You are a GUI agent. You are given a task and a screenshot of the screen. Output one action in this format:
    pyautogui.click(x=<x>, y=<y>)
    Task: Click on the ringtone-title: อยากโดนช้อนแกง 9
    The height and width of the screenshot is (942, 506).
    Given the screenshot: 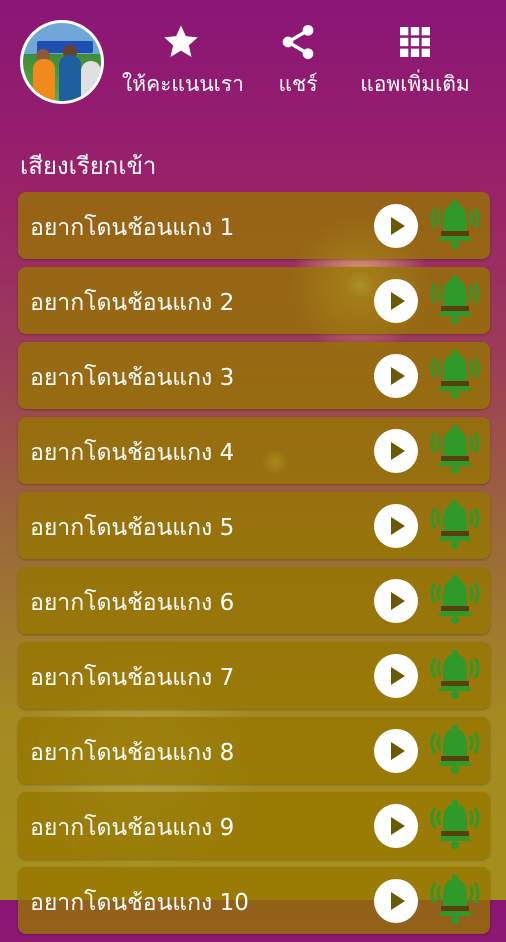 What is the action you would take?
    pyautogui.click(x=132, y=828)
    